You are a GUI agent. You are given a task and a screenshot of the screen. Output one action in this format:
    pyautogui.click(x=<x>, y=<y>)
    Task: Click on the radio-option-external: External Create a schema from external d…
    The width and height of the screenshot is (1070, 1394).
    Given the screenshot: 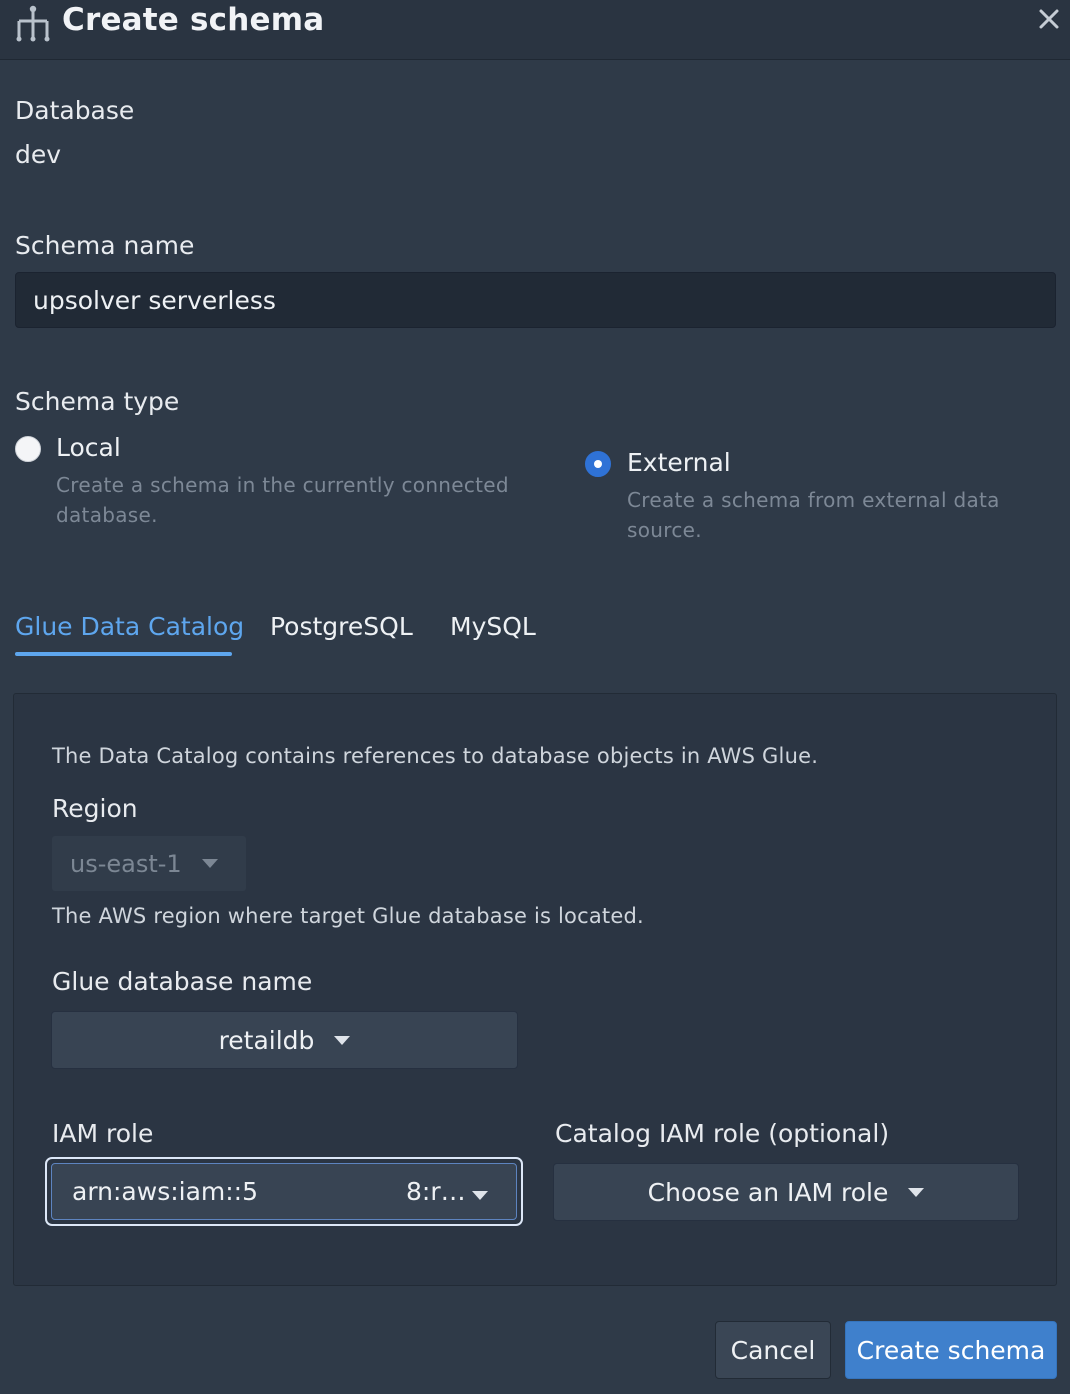 What is the action you would take?
    pyautogui.click(x=815, y=499)
    